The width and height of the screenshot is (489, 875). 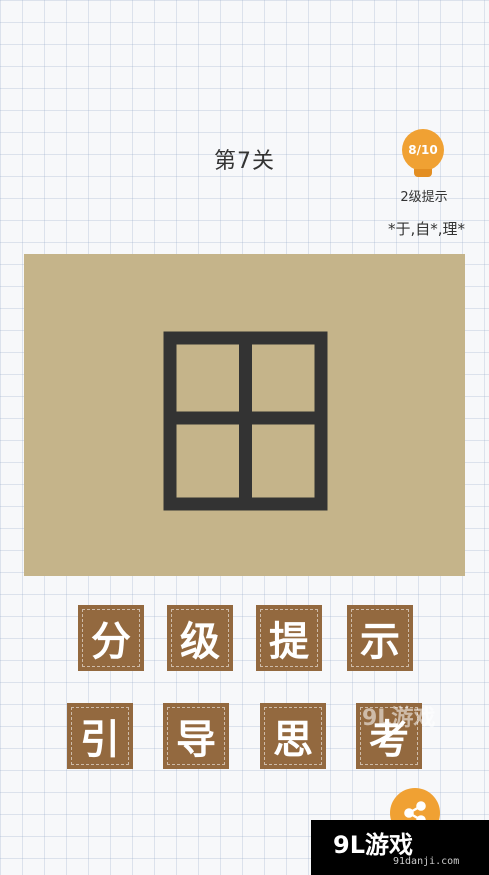 What do you see at coordinates (293, 736) in the screenshot?
I see `tile-7: 思` at bounding box center [293, 736].